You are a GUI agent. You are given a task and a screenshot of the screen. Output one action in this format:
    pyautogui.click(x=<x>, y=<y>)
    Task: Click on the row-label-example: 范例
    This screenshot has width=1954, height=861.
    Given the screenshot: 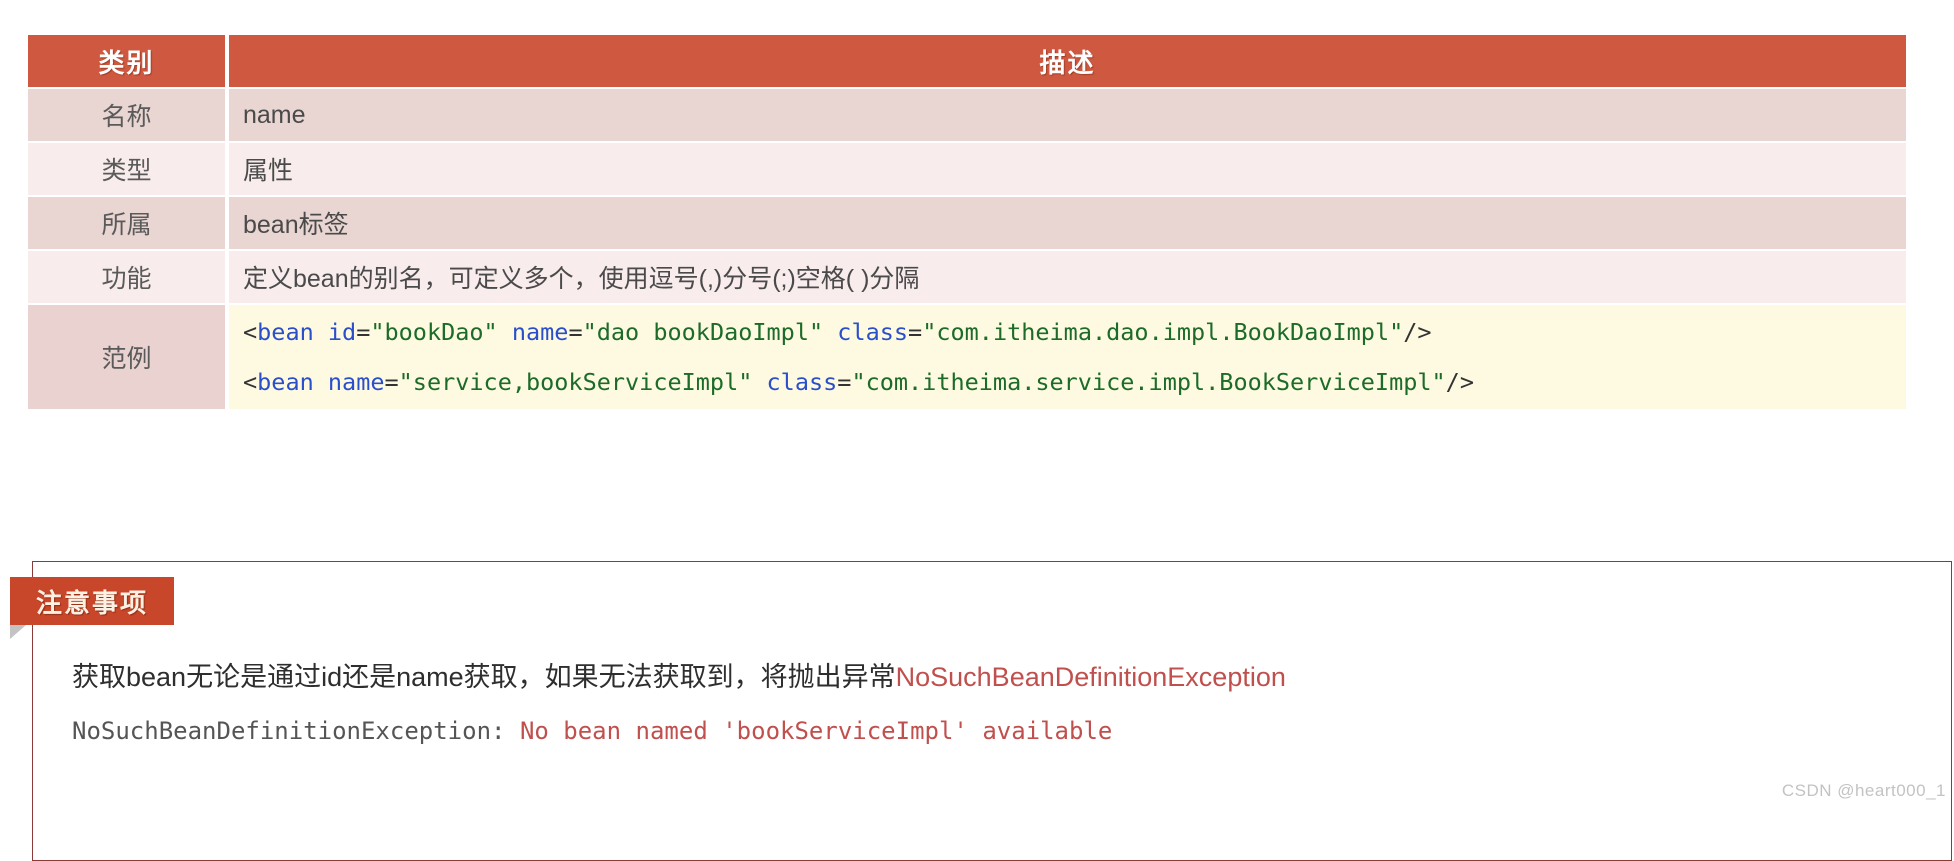 What is the action you would take?
    pyautogui.click(x=126, y=357)
    